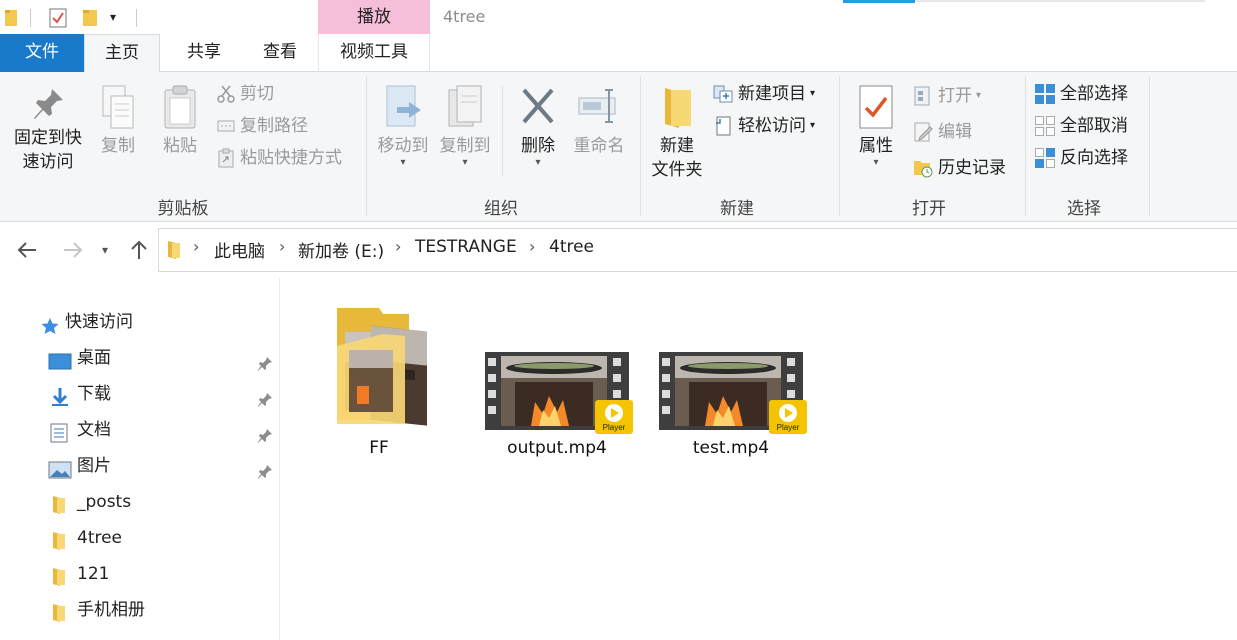  What do you see at coordinates (279, 158) in the screenshot?
I see `paste-shortcut-button: 粘贴快捷方式` at bounding box center [279, 158].